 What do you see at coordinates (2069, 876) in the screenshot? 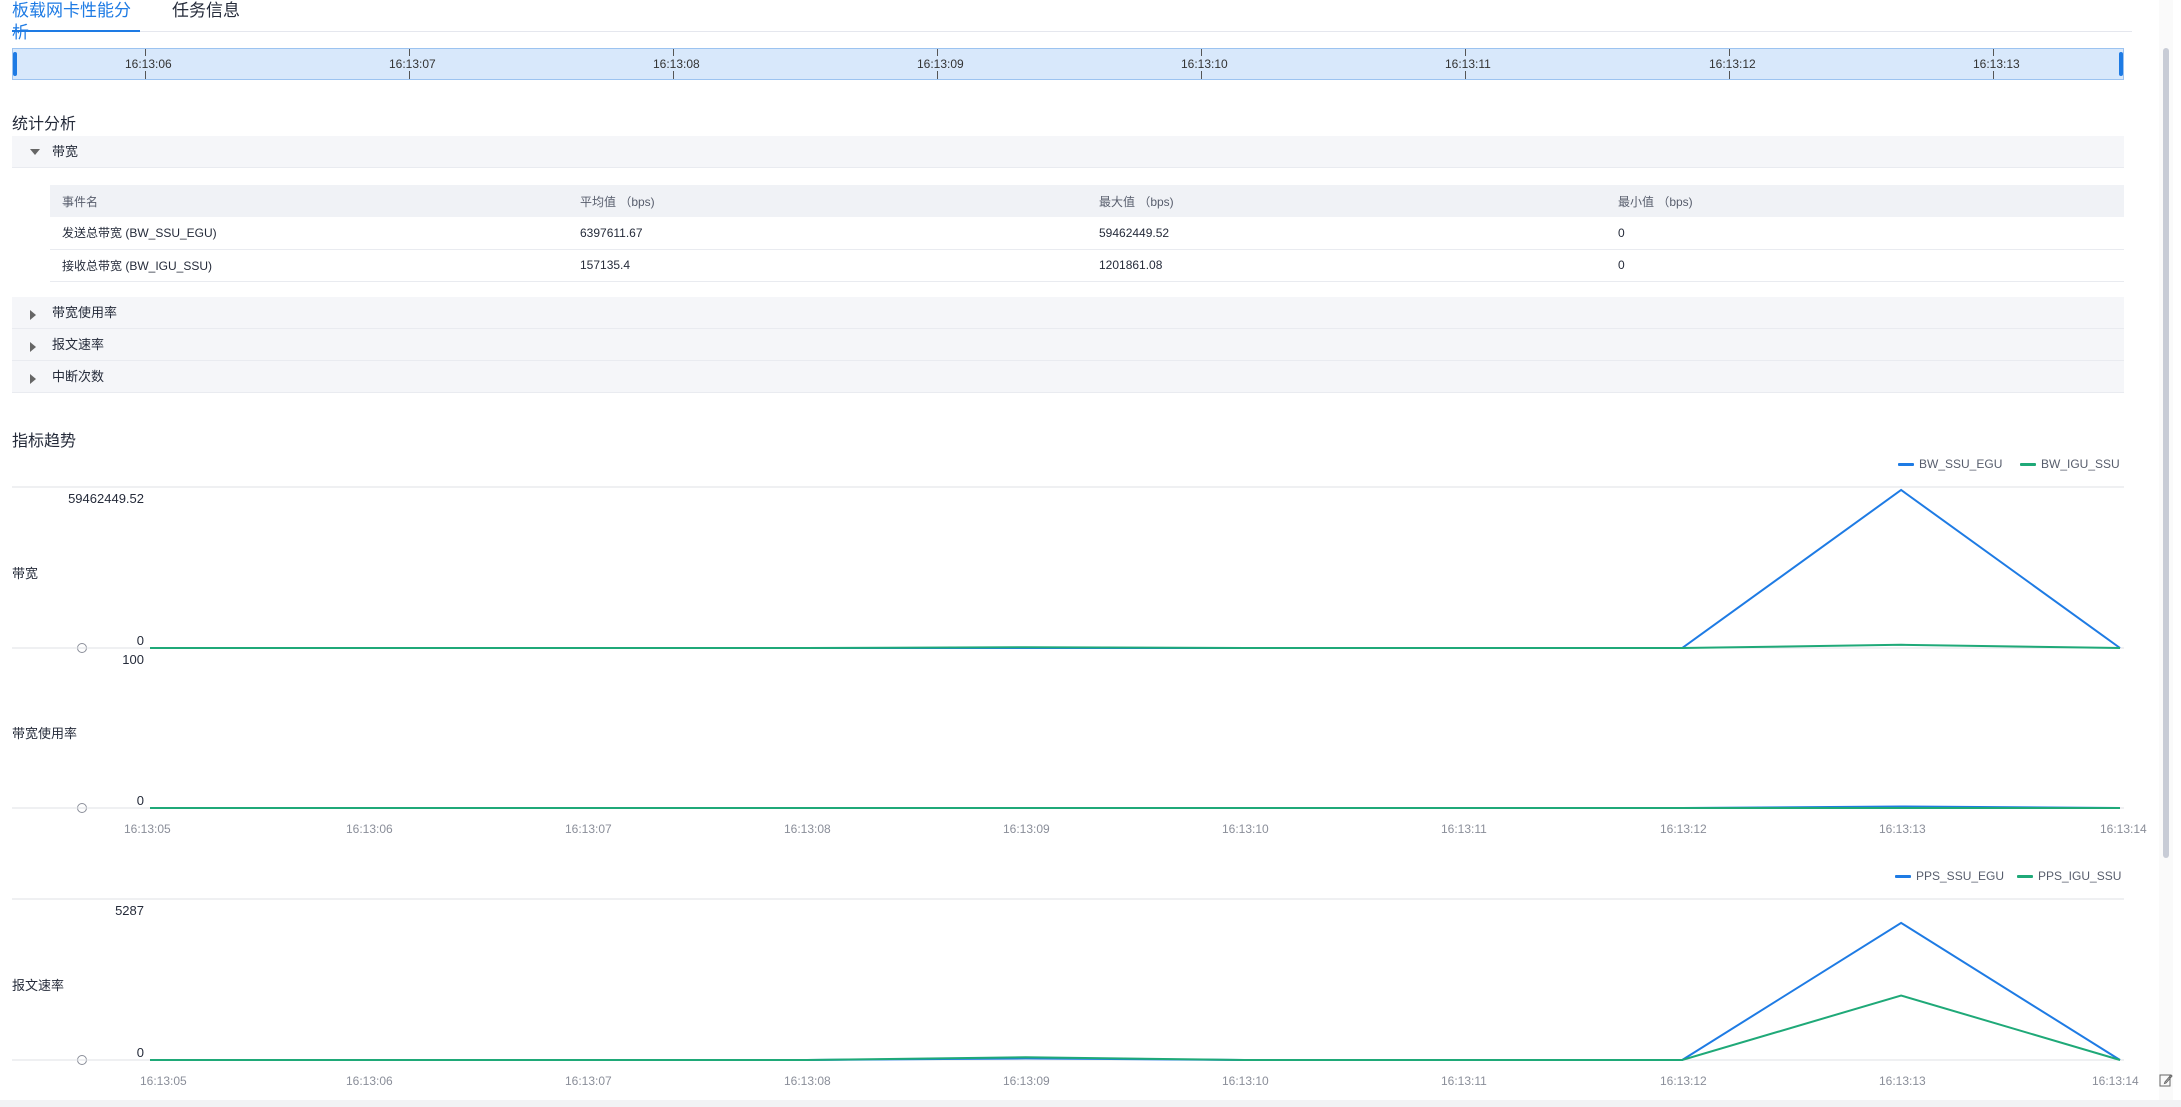
I see `legend-item: PPS_IGU_SSU` at bounding box center [2069, 876].